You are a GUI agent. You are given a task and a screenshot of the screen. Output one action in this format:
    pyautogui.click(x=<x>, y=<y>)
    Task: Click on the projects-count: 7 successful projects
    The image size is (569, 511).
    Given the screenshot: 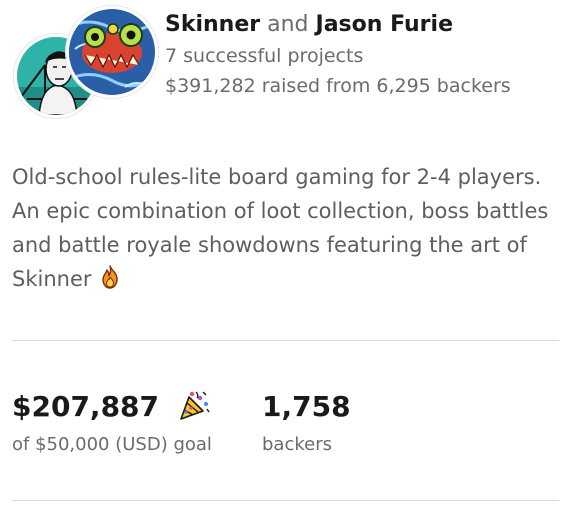 What is the action you would take?
    pyautogui.click(x=361, y=56)
    